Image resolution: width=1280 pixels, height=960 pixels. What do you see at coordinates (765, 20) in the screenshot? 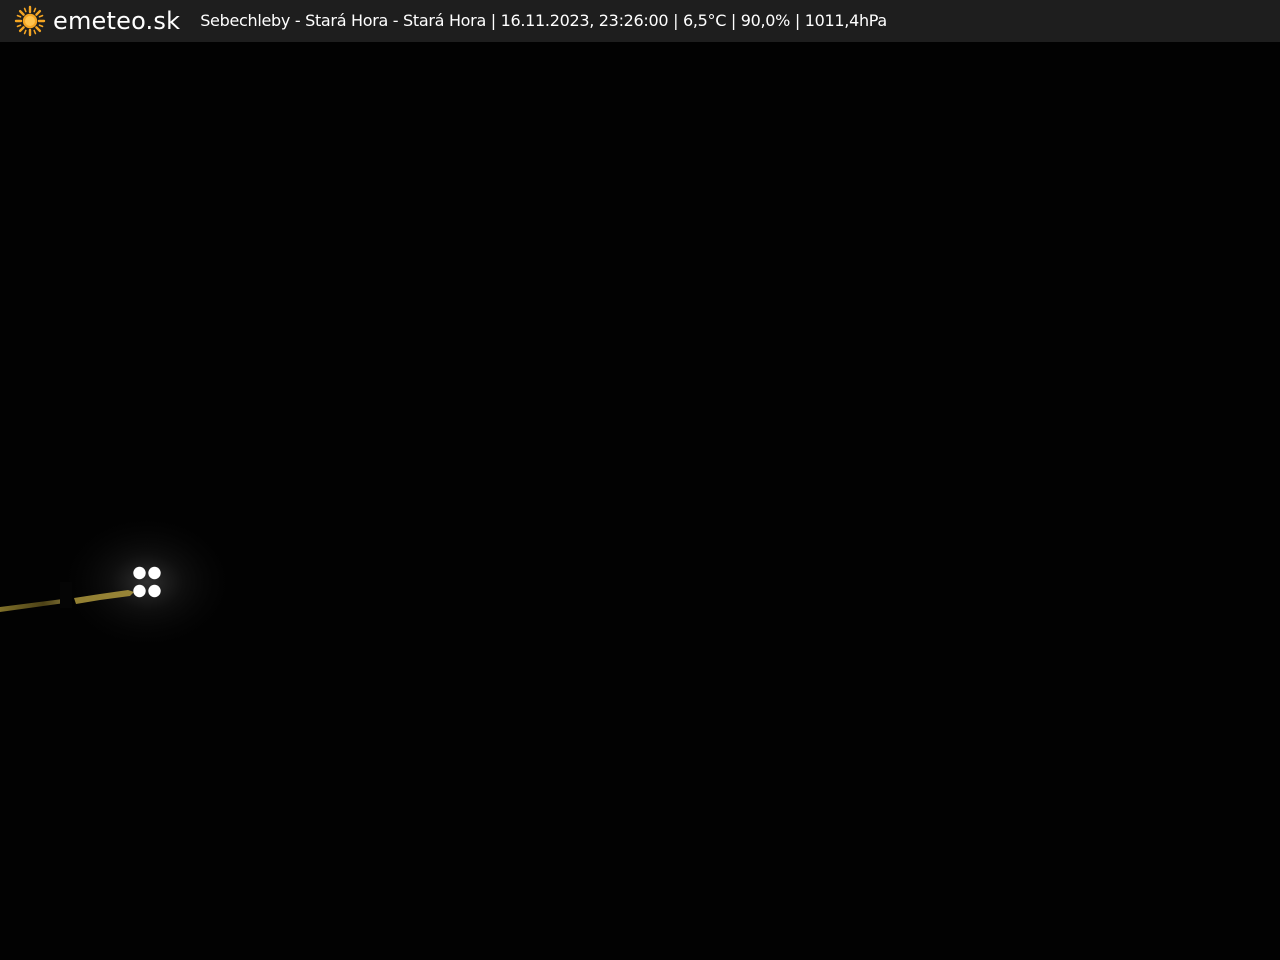
I see `caption-humidity: 90,0%` at bounding box center [765, 20].